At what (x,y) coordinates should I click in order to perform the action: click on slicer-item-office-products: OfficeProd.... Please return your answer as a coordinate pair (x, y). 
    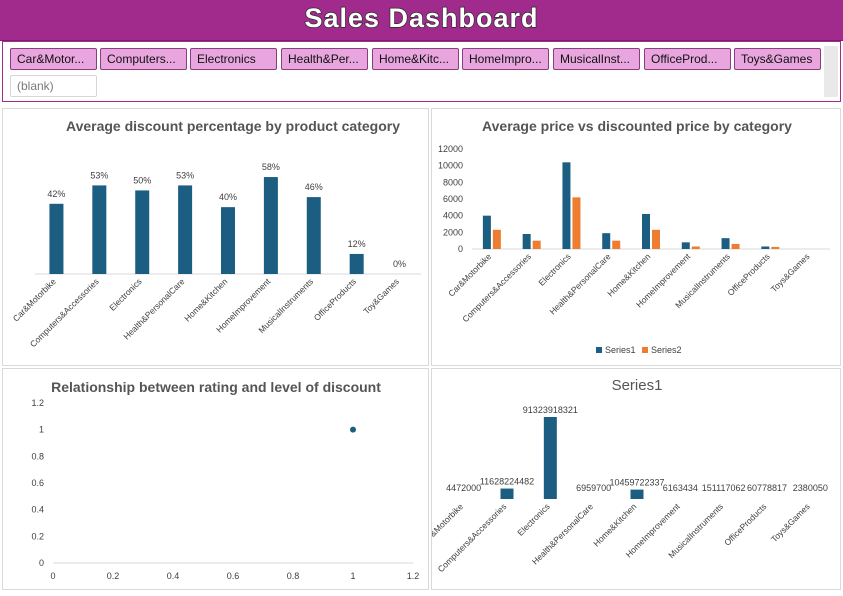
    Looking at the image, I should click on (687, 59).